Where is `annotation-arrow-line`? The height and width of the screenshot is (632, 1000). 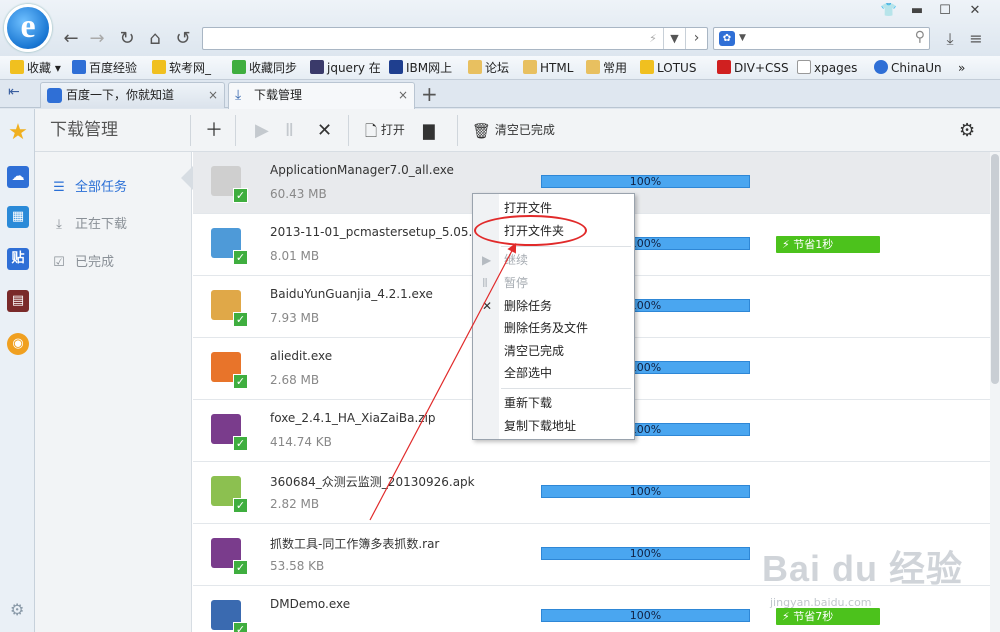 annotation-arrow-line is located at coordinates (443, 381).